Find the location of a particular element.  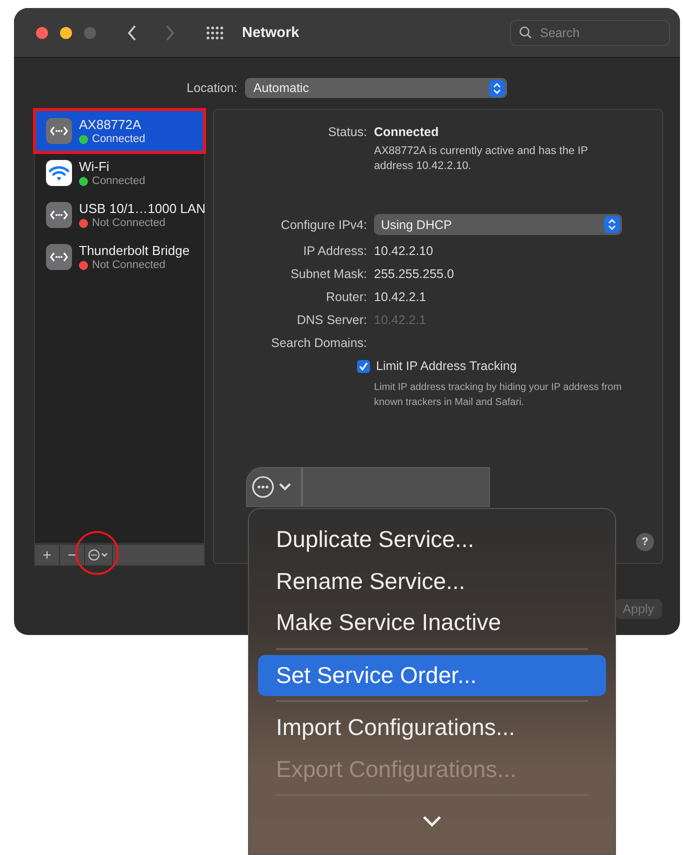

field-label: DNS Server: is located at coordinates (331, 320).